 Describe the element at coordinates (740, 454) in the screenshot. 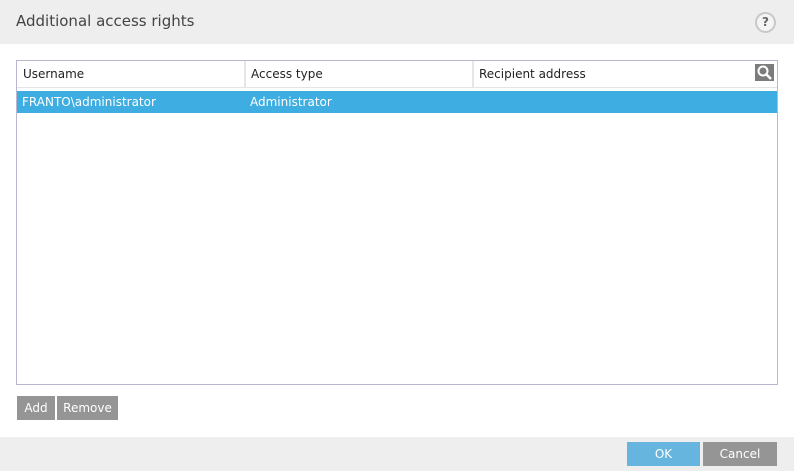

I see `cancel-button: Cancel` at that location.